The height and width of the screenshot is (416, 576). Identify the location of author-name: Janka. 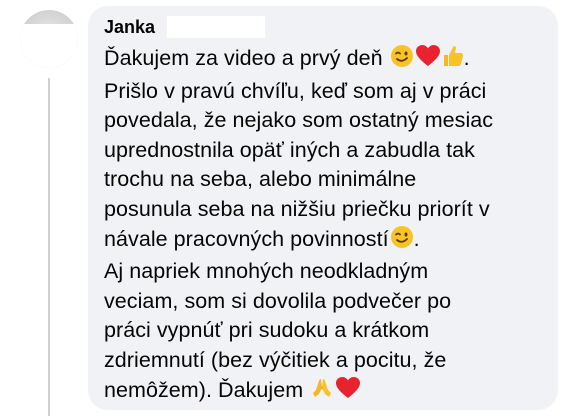
(129, 27).